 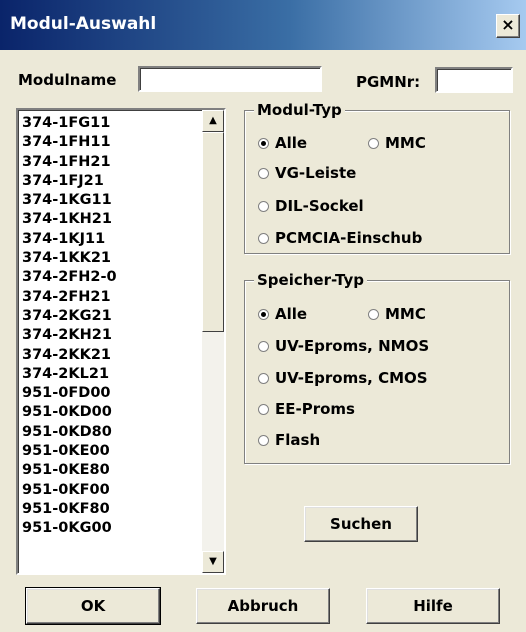 I want to click on arrow-up-icon: ▲, so click(x=213, y=120).